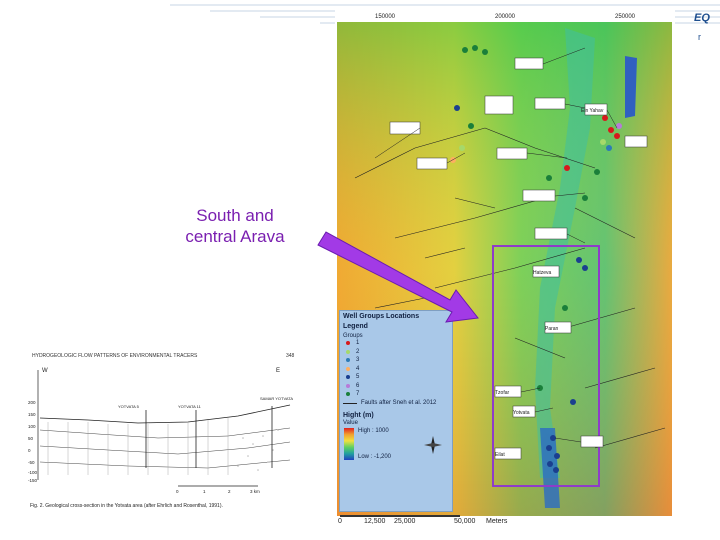  I want to click on pointer-arrow, so click(398, 277).